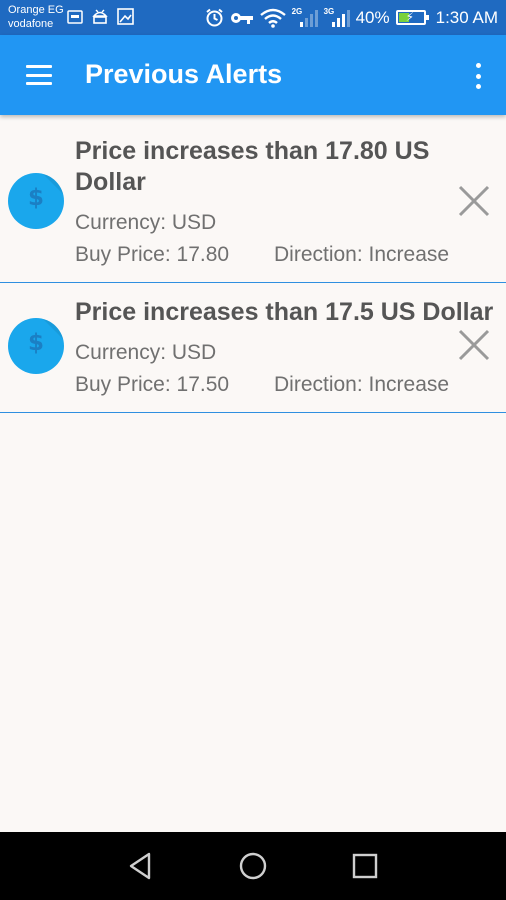 Image resolution: width=506 pixels, height=900 pixels. I want to click on carrier-2: vodafone, so click(31, 24).